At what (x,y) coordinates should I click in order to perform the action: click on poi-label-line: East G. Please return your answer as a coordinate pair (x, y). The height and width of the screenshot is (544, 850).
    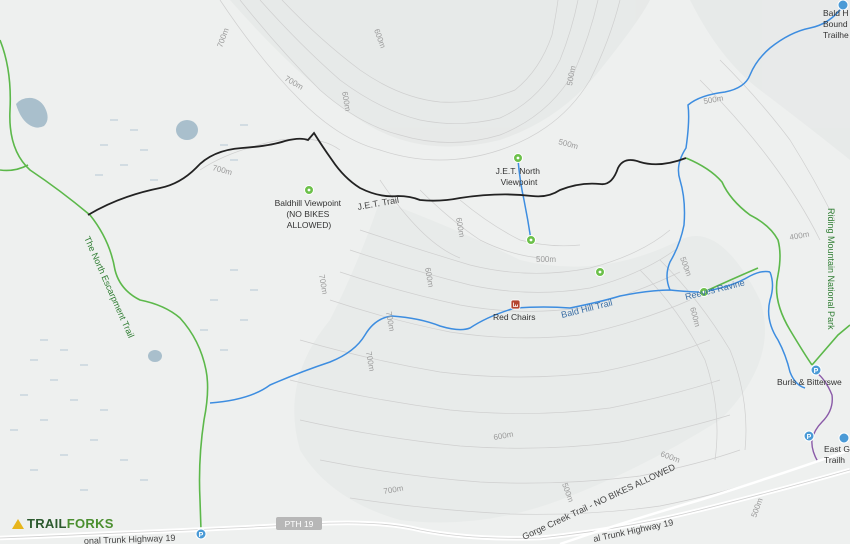
    Looking at the image, I should click on (837, 449).